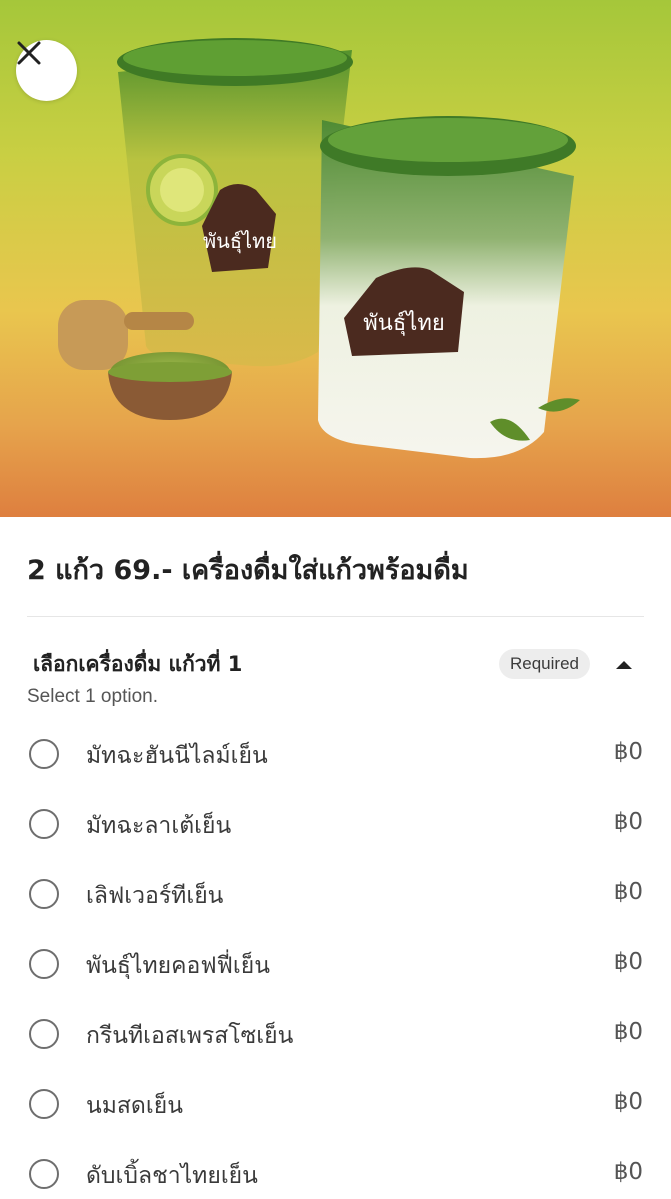 This screenshot has width=671, height=1199. I want to click on option-group-subtitle: Select 1 option., so click(92, 696).